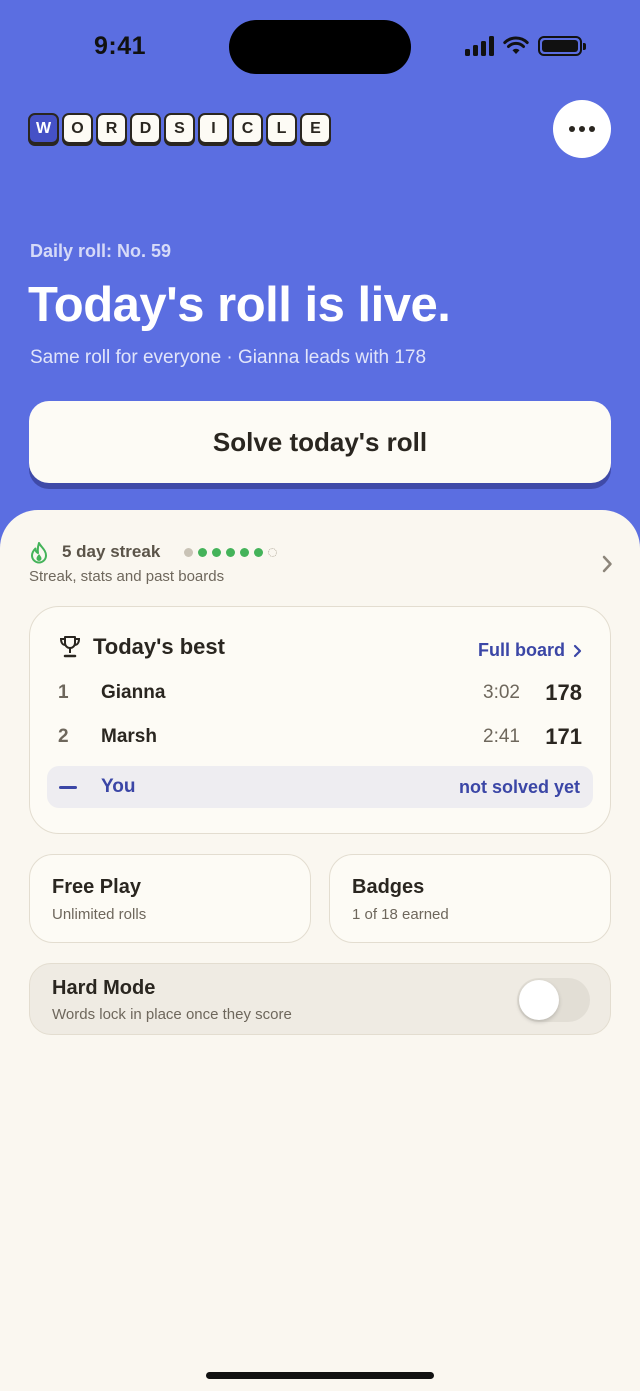  Describe the element at coordinates (111, 551) in the screenshot. I see `streak-label: 5 day streak` at that location.